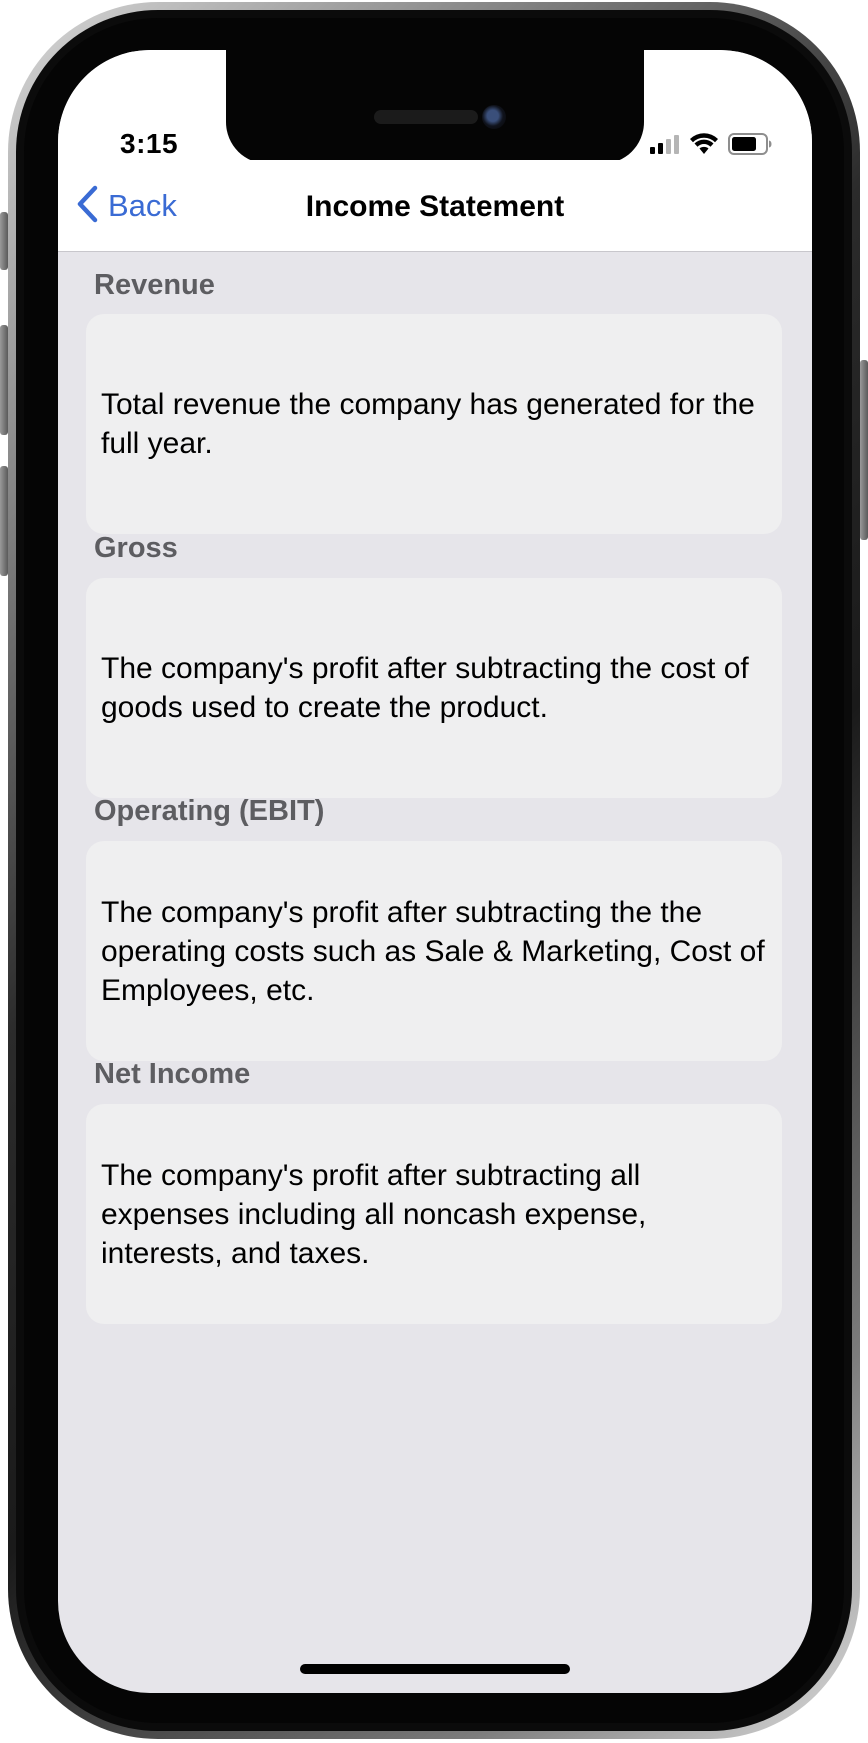  What do you see at coordinates (435, 1669) in the screenshot?
I see `home-indicator` at bounding box center [435, 1669].